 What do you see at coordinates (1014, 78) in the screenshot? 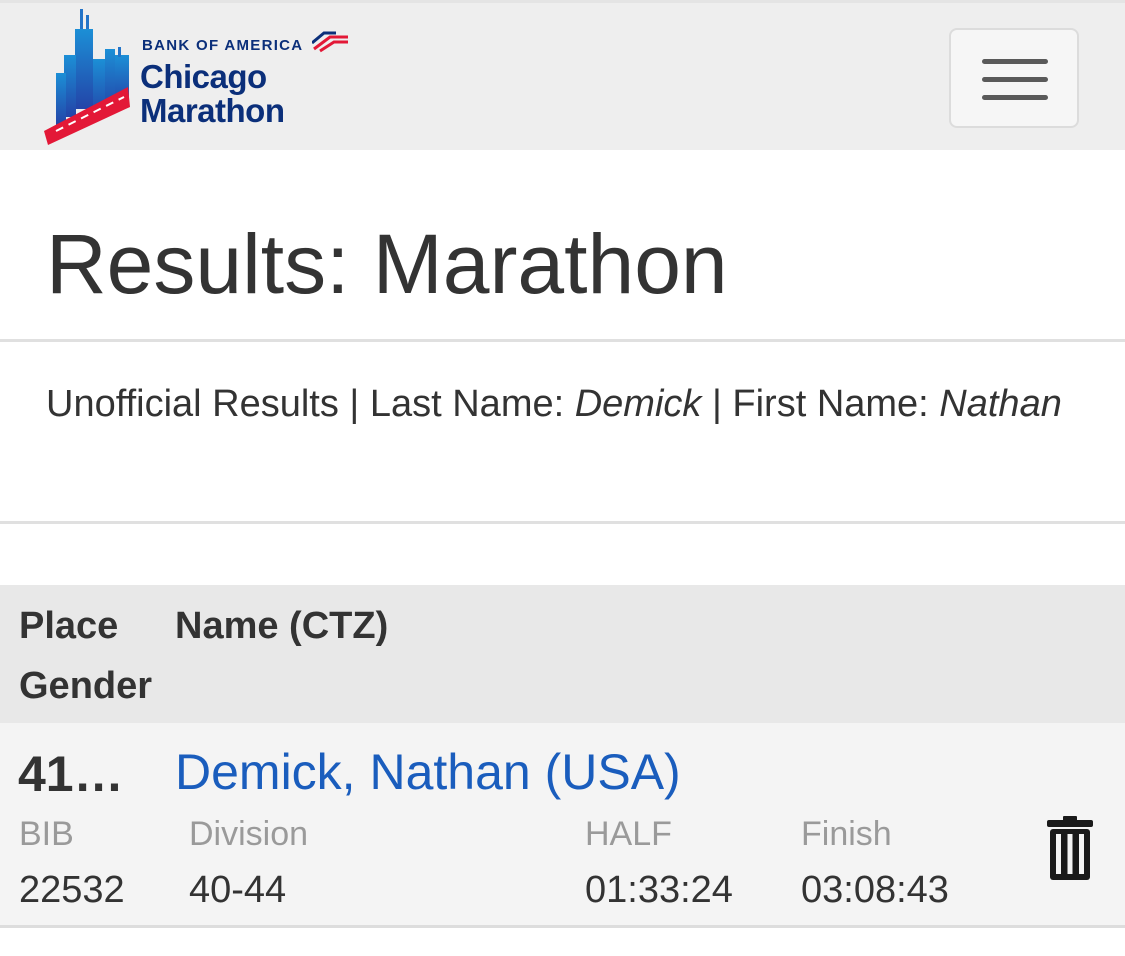
I see `menu-button` at bounding box center [1014, 78].